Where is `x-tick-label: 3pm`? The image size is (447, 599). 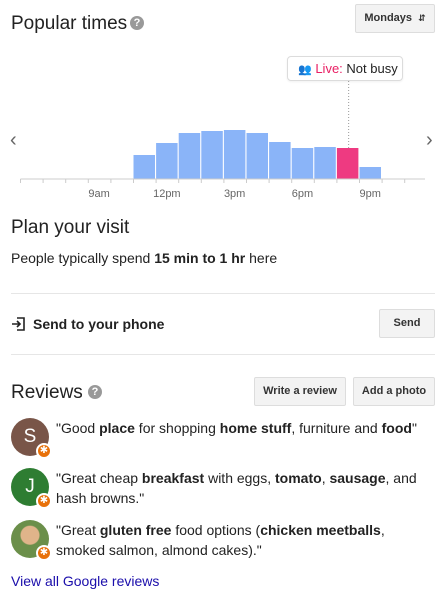
x-tick-label: 3pm is located at coordinates (234, 194).